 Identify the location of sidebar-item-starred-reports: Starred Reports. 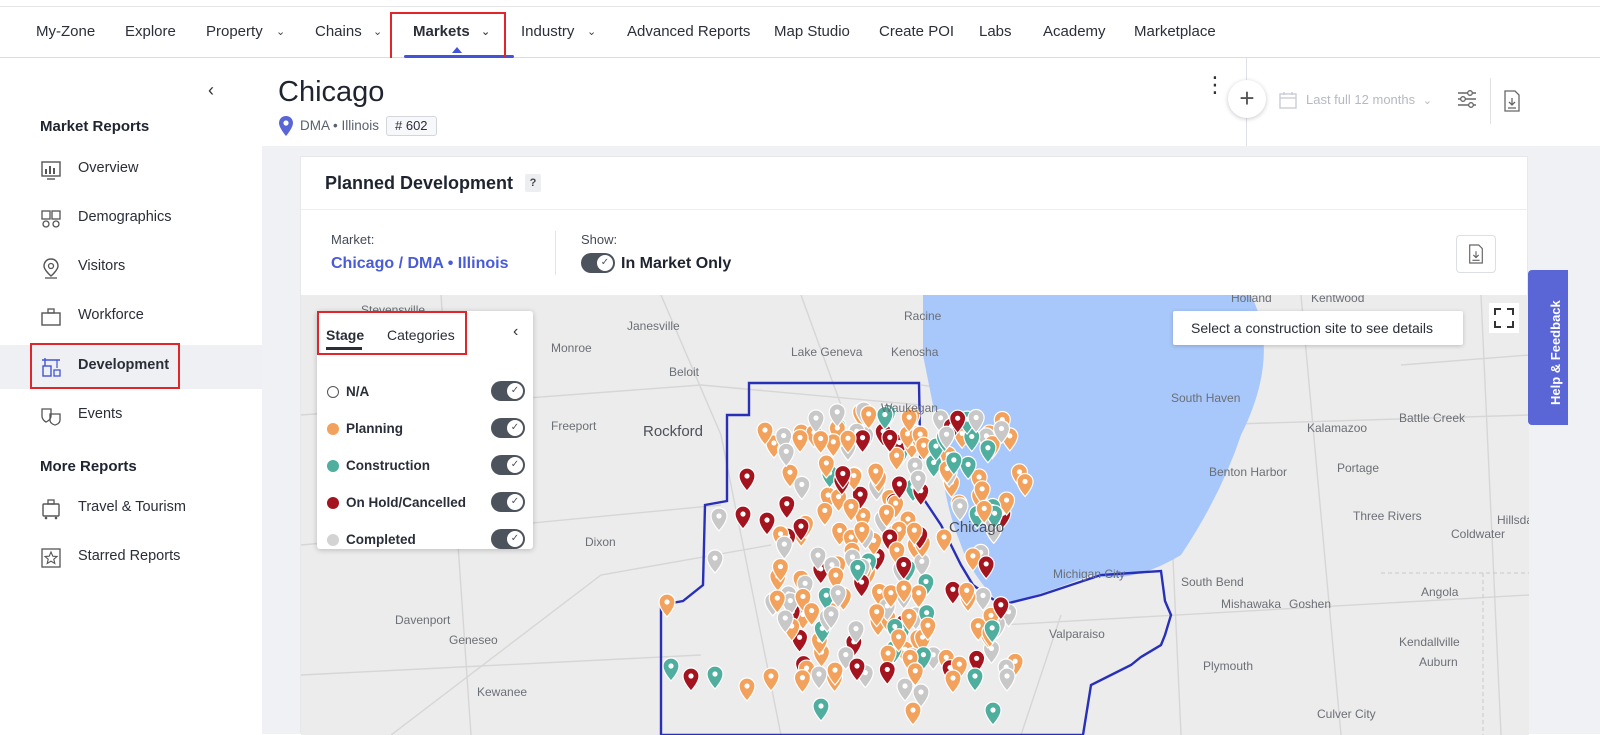
(131, 558).